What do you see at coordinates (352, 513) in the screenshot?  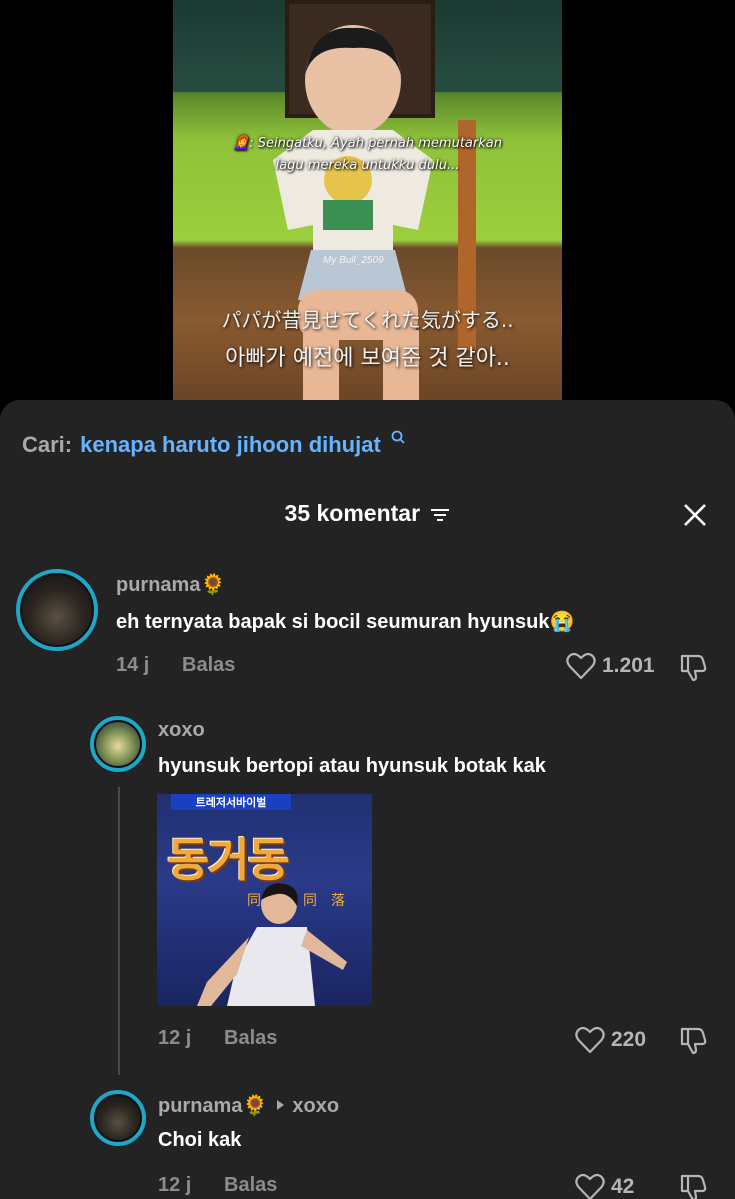 I see `comment-count: 35 komentar` at bounding box center [352, 513].